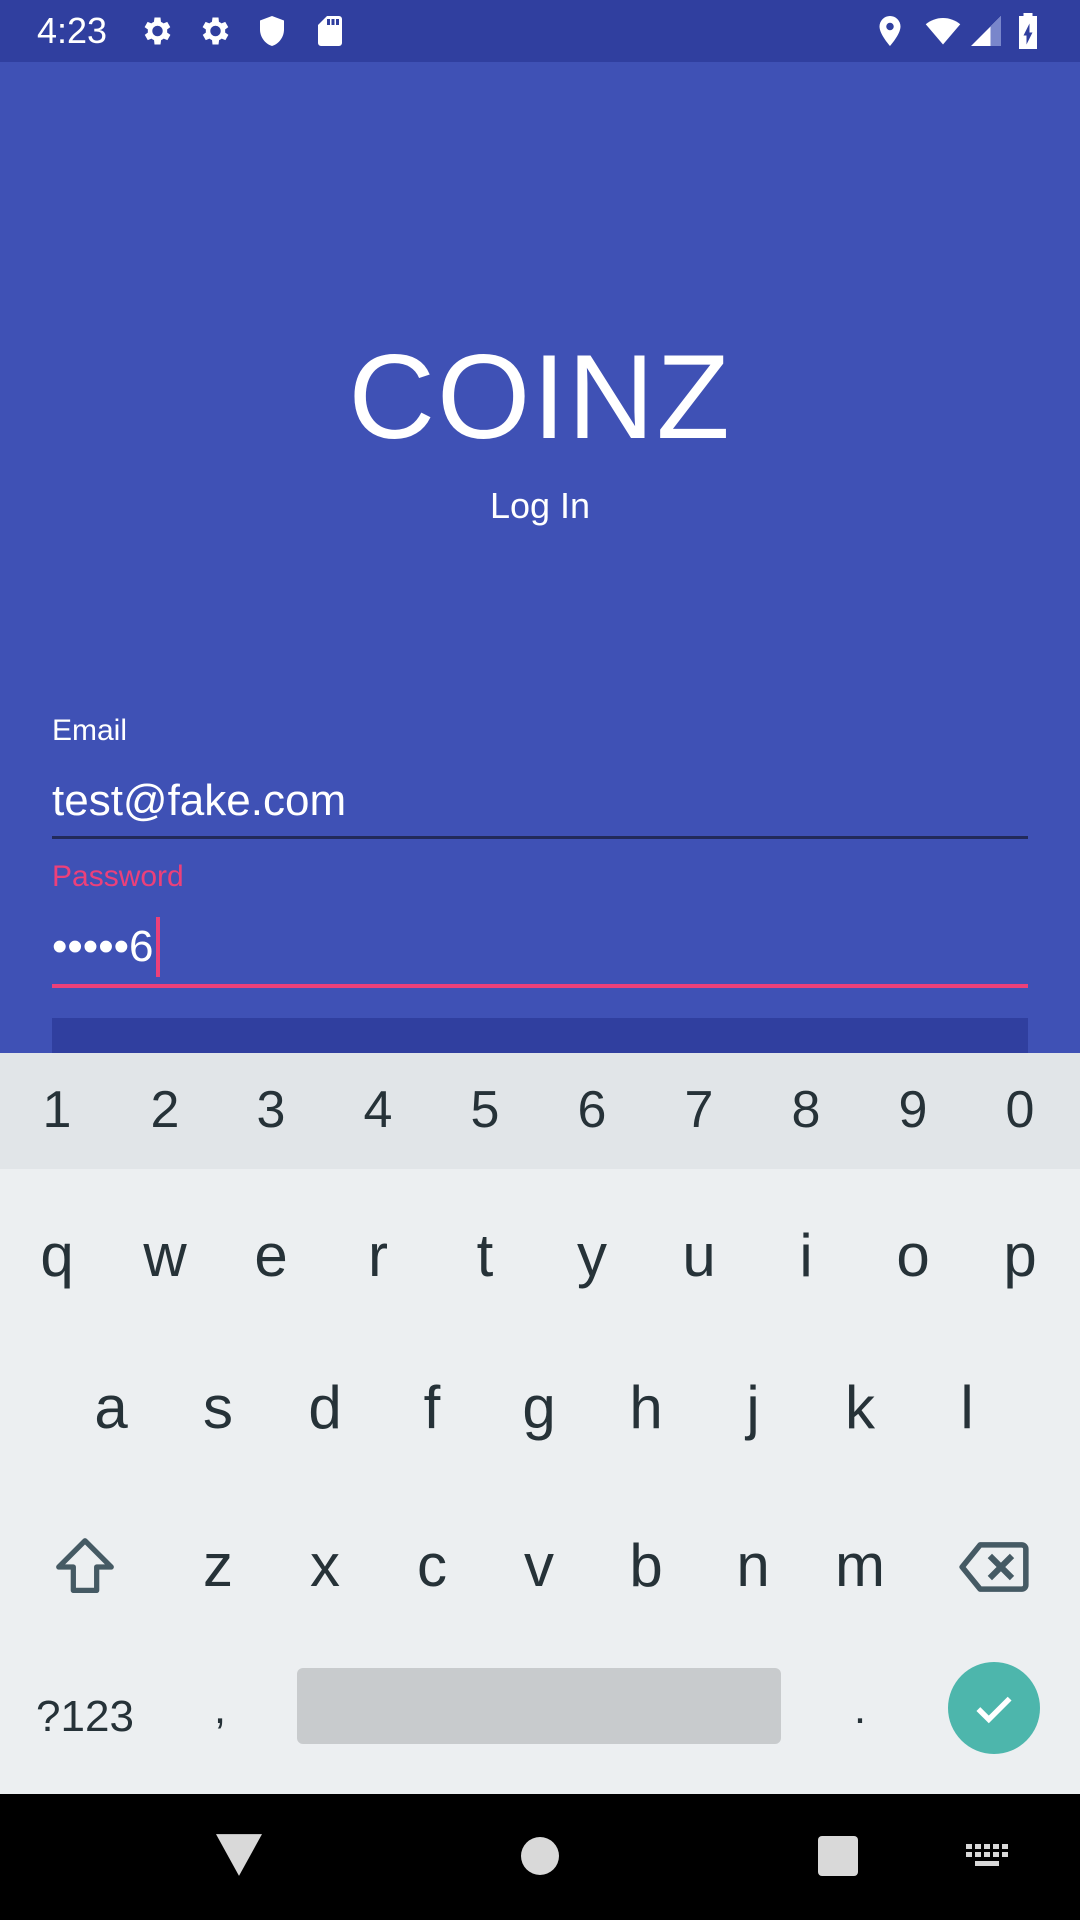 This screenshot has width=1080, height=1920. What do you see at coordinates (325, 1408) in the screenshot?
I see `key-d: d` at bounding box center [325, 1408].